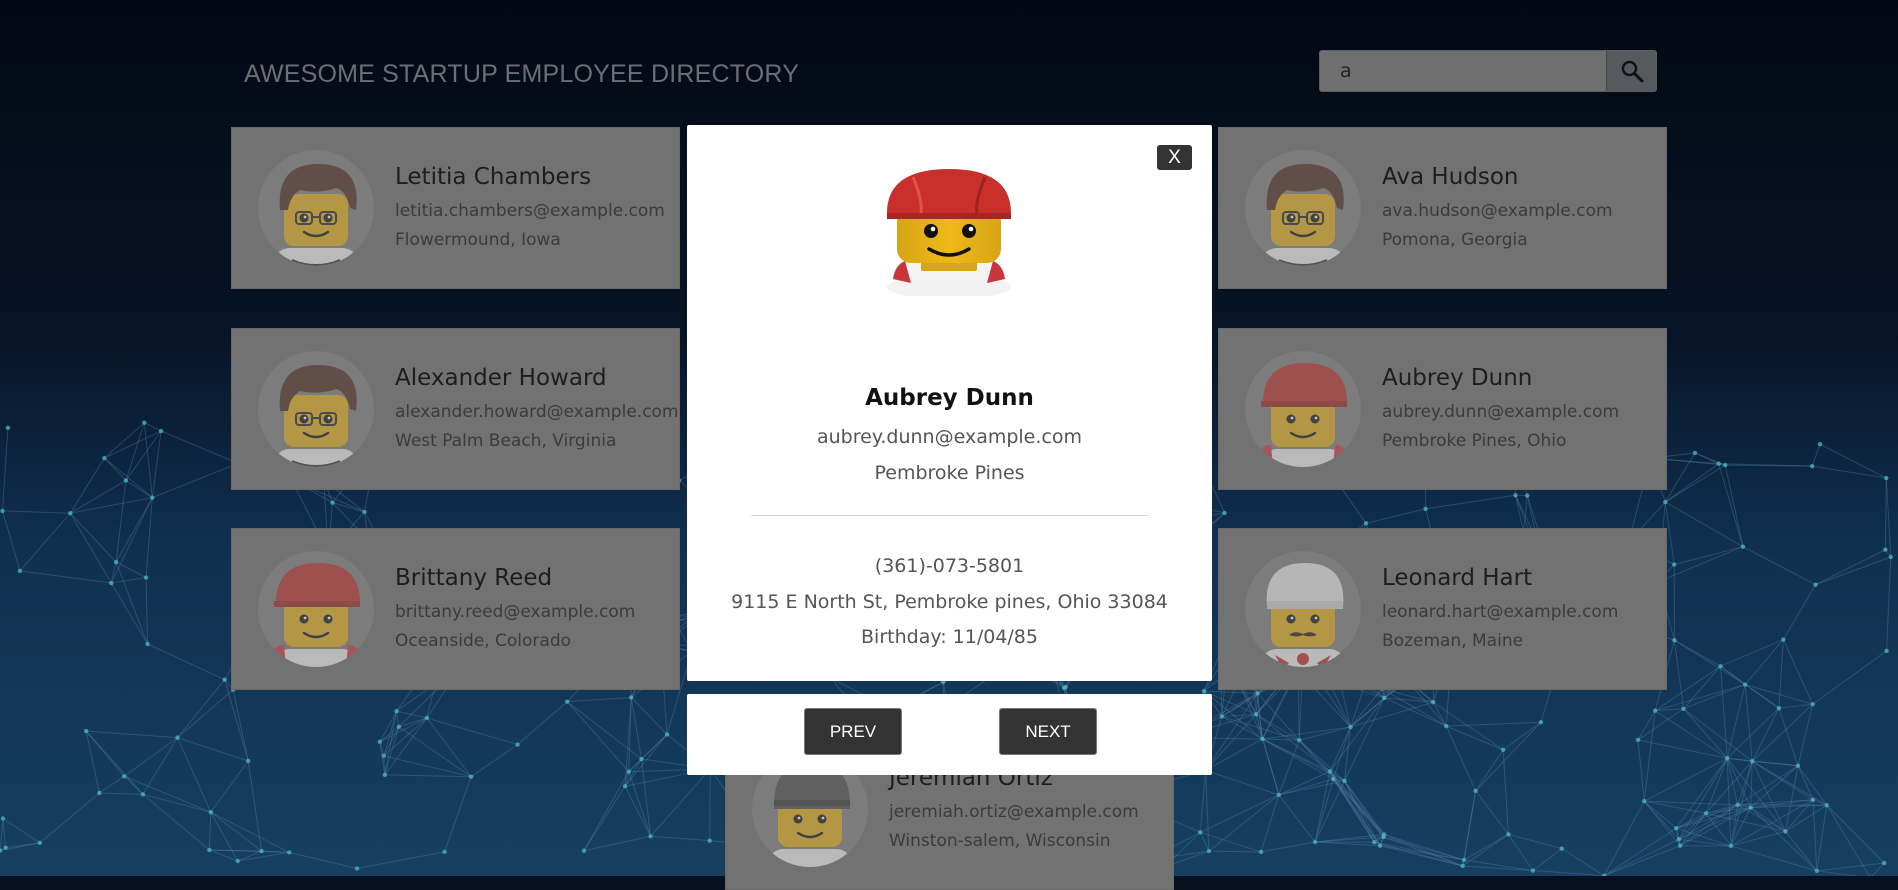  I want to click on modal-divider, so click(949, 515).